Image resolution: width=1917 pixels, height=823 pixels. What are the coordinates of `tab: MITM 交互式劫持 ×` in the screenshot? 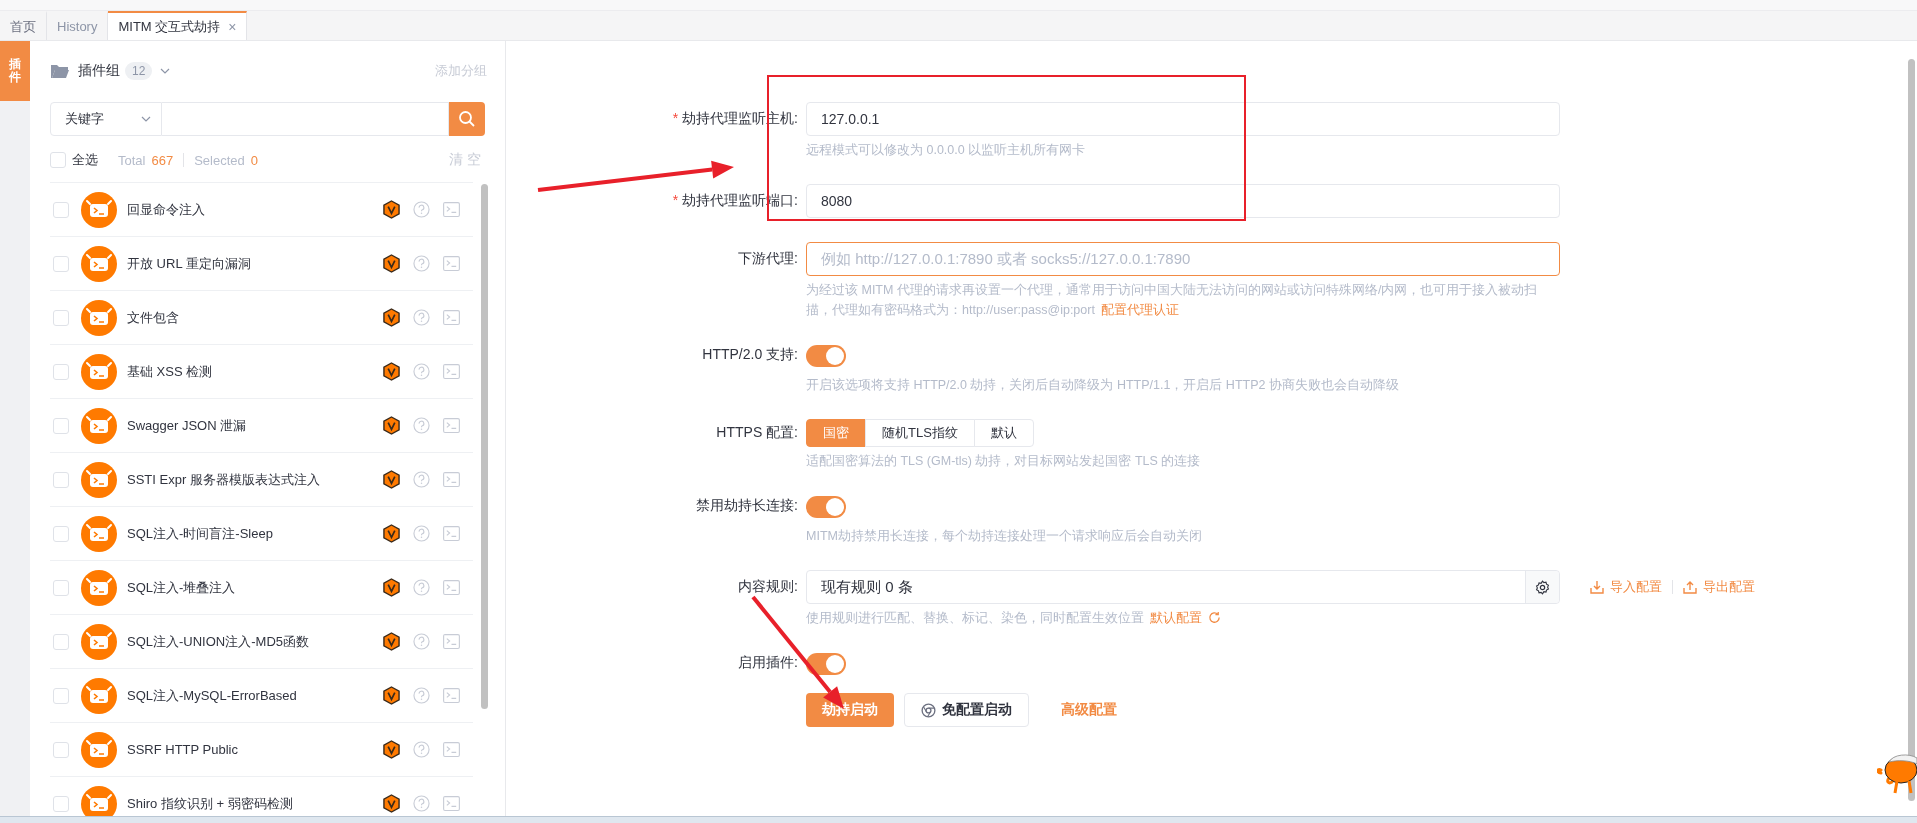 It's located at (178, 25).